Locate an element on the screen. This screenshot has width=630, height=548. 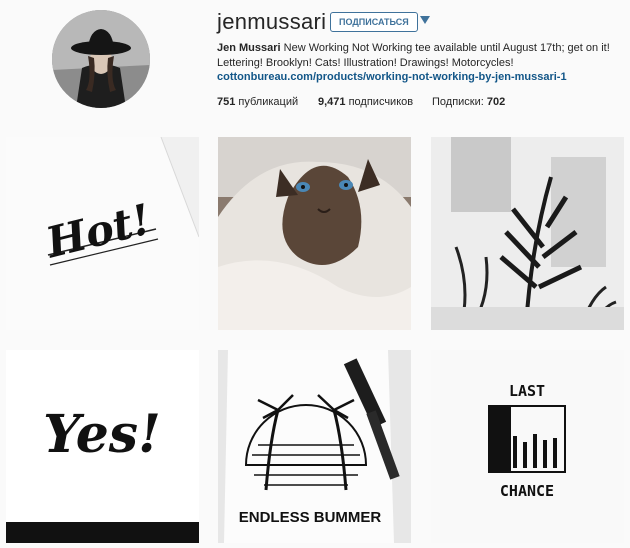
profile-username: jenmussari is located at coordinates (272, 21).